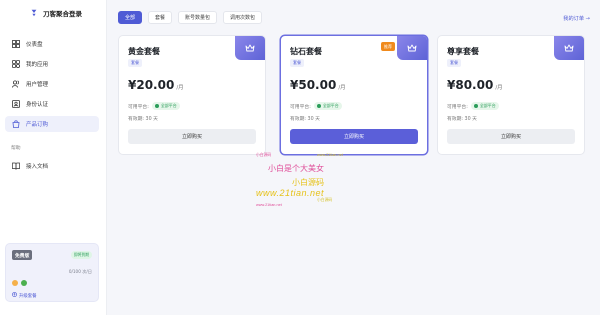 Image resolution: width=600 pixels, height=315 pixels. I want to click on card-price: ¥80.00/月, so click(475, 85).